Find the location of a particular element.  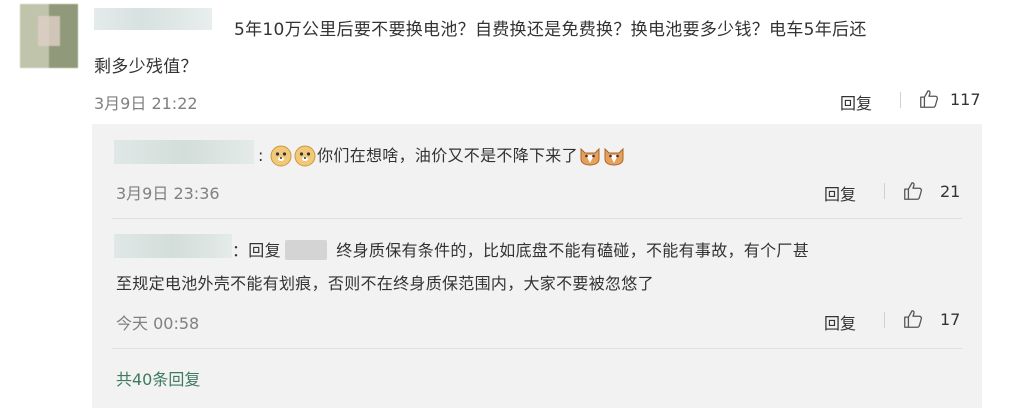

reply2-text: ：回复 终身质保有条件的，比如底盘不能有磕碰，不能有事故，有个厂甚 is located at coordinates (520, 251).